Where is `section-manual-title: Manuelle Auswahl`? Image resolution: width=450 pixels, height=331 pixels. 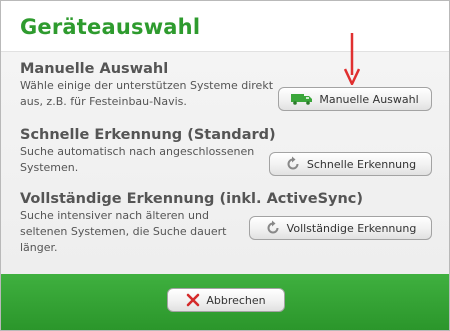 section-manual-title: Manuelle Auswahl is located at coordinates (94, 69).